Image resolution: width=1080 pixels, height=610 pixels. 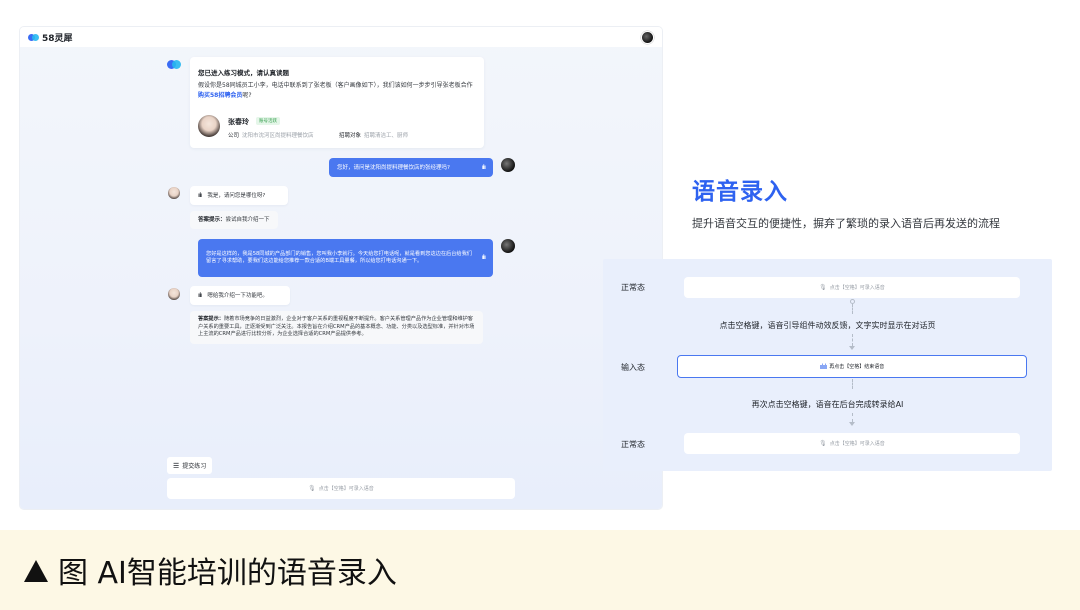 I want to click on figure-caption: 图 AI智能培训的语音录入, so click(x=540, y=570).